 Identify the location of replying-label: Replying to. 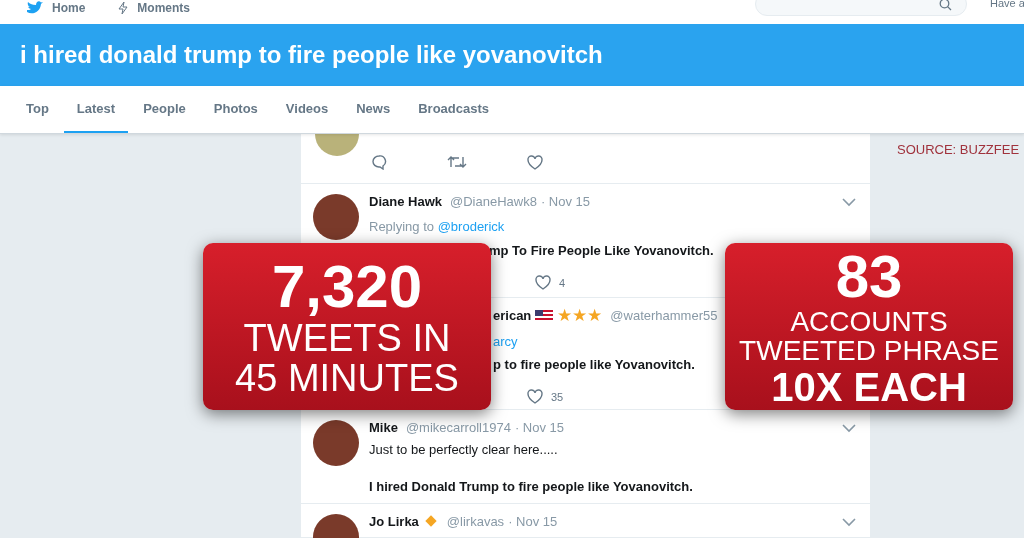
(402, 226).